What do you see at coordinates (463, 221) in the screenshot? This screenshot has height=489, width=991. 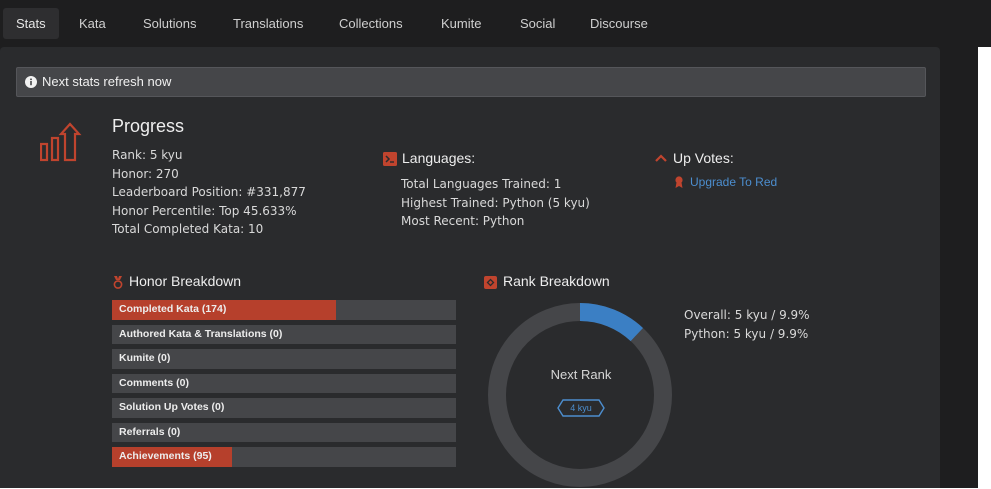 I see `most-recent-stat: Most Recent: Python` at bounding box center [463, 221].